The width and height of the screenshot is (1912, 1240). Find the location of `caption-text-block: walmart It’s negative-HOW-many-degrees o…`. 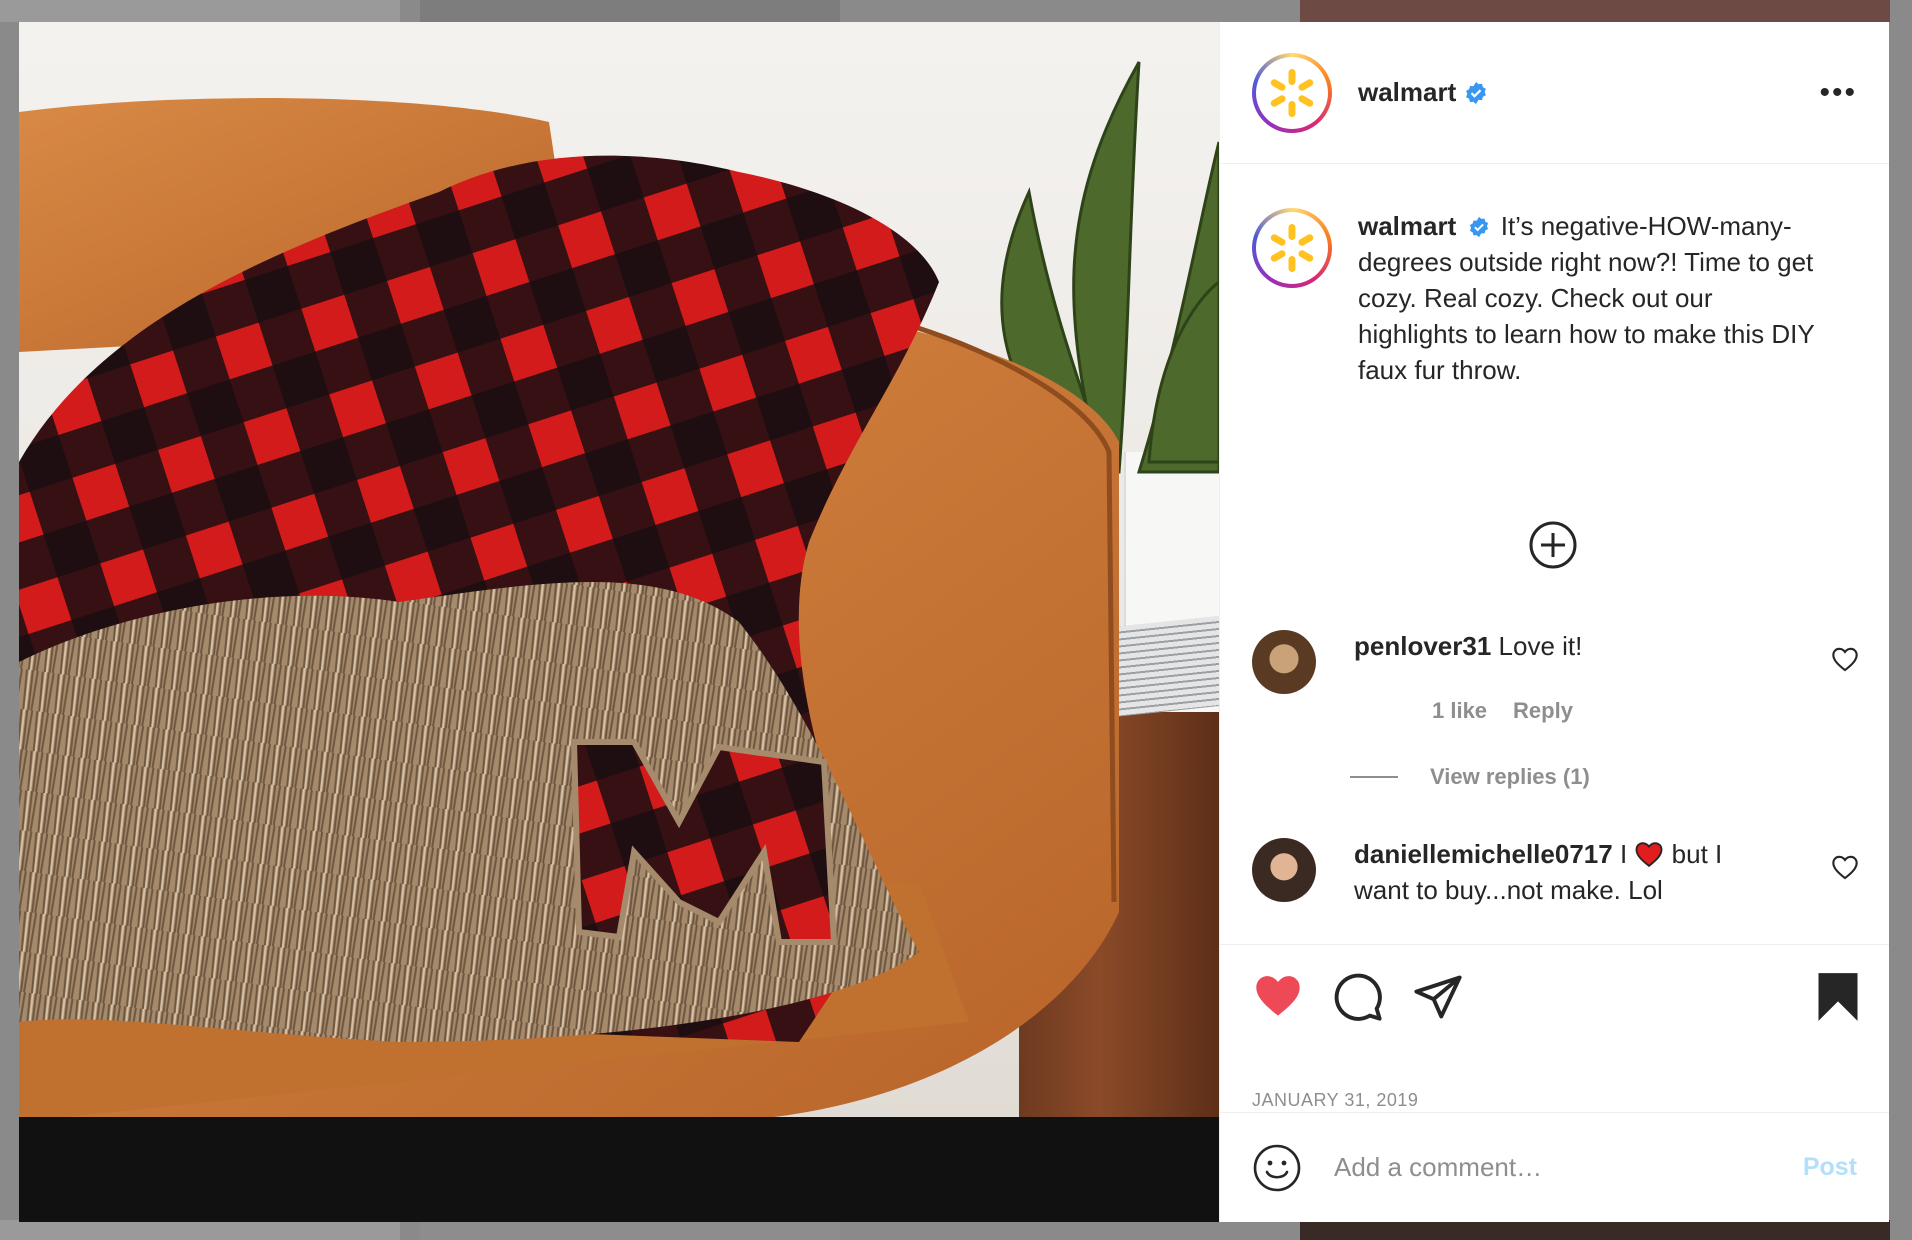

caption-text-block: walmart It’s negative-HOW-many-degrees o… is located at coordinates (1588, 298).